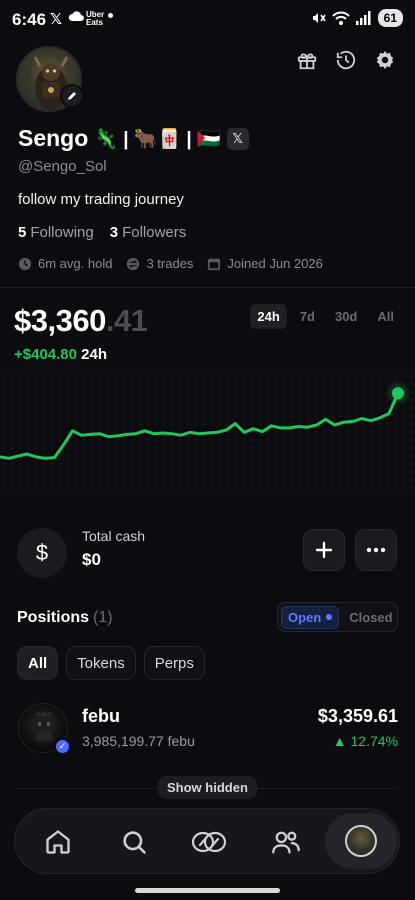  I want to click on search-icon, so click(134, 842).